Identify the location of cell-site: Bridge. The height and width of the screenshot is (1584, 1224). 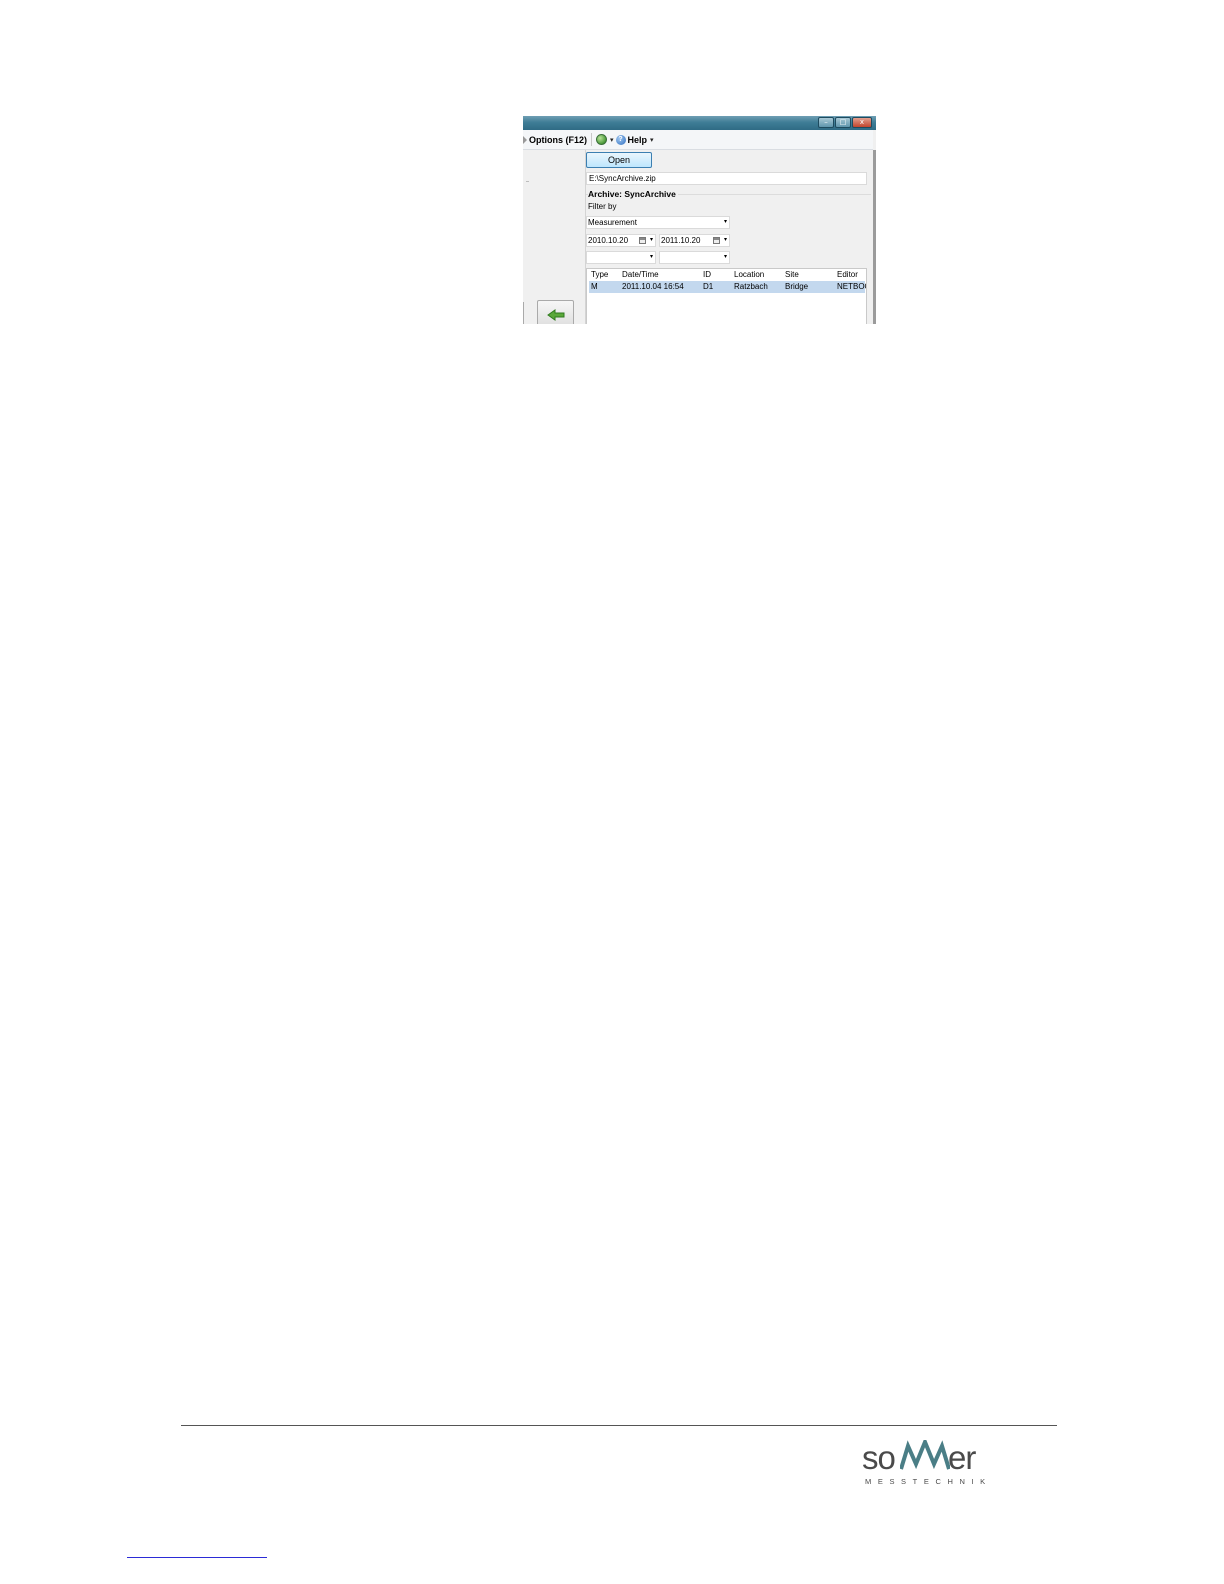
(797, 286).